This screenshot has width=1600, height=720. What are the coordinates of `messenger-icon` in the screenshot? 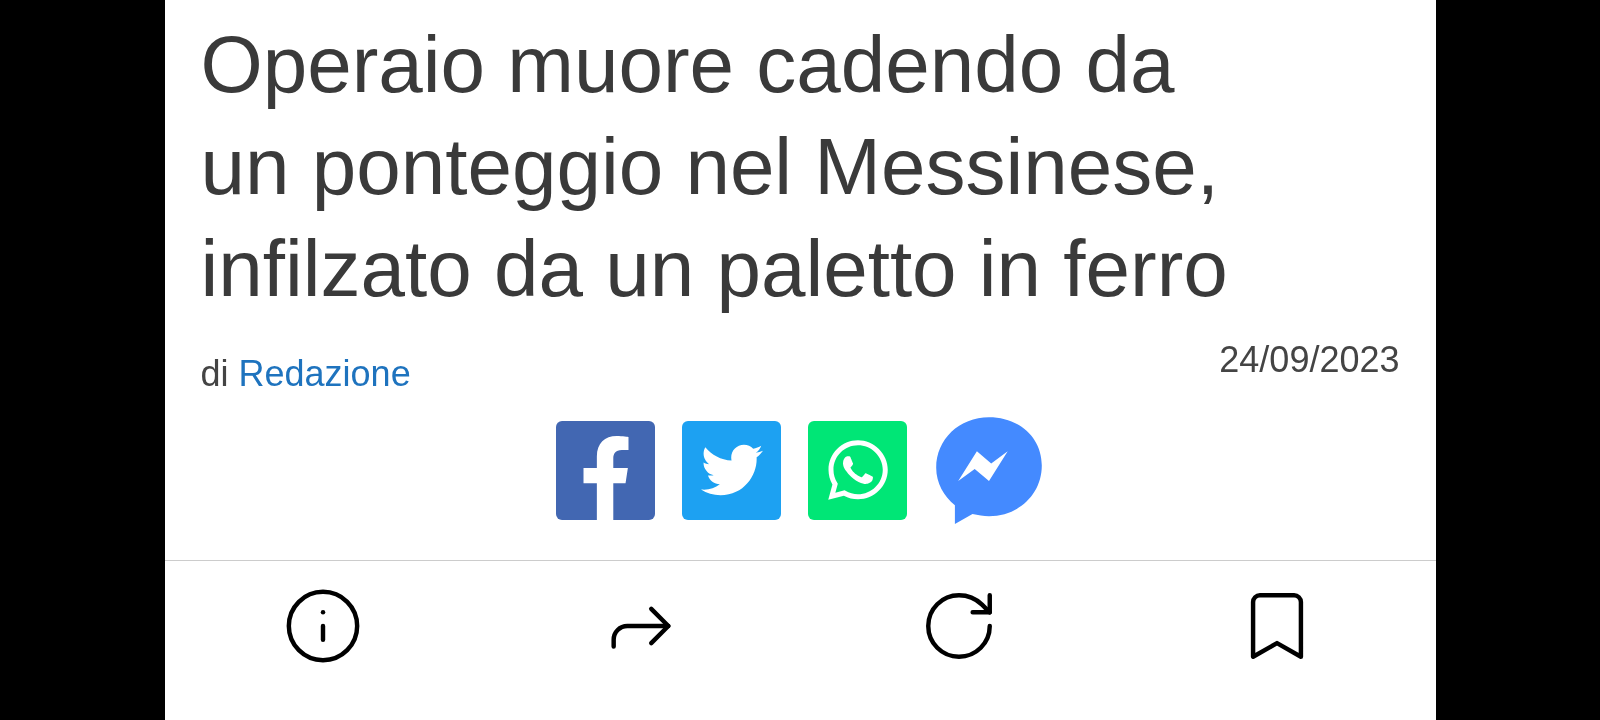 It's located at (989, 470).